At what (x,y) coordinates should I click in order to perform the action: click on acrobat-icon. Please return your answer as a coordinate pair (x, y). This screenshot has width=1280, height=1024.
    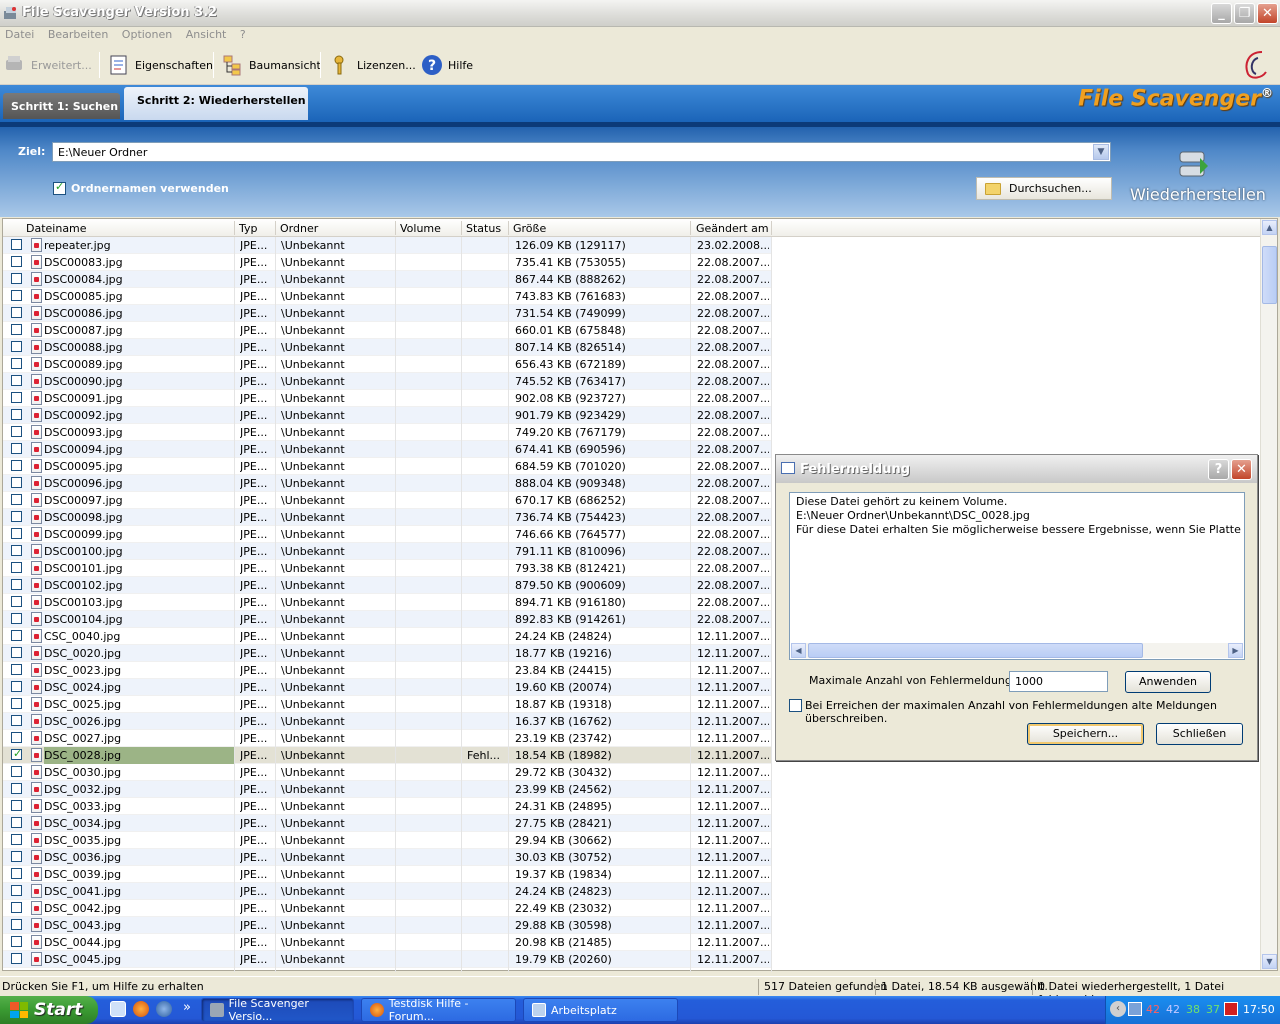
    Looking at the image, I should click on (1231, 1009).